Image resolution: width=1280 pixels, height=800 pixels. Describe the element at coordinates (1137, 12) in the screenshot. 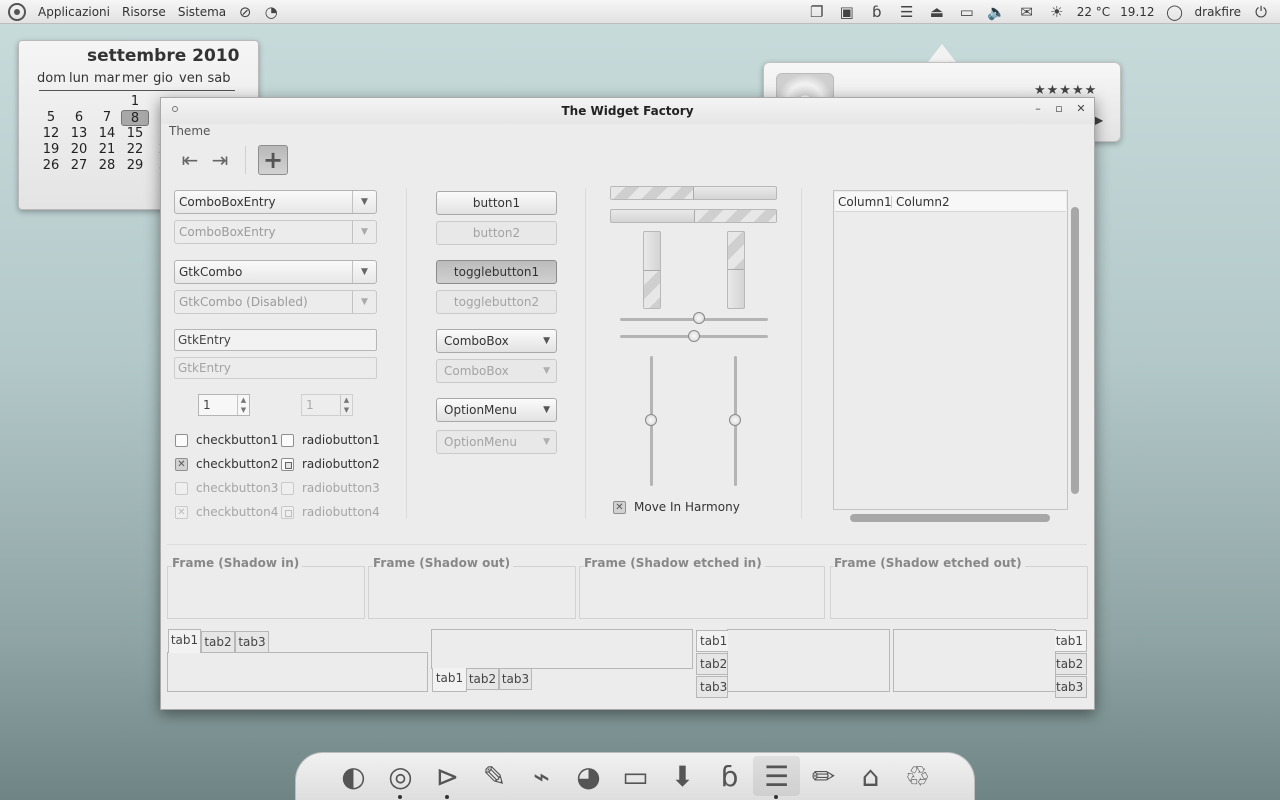

I see `clock: 19.12` at that location.